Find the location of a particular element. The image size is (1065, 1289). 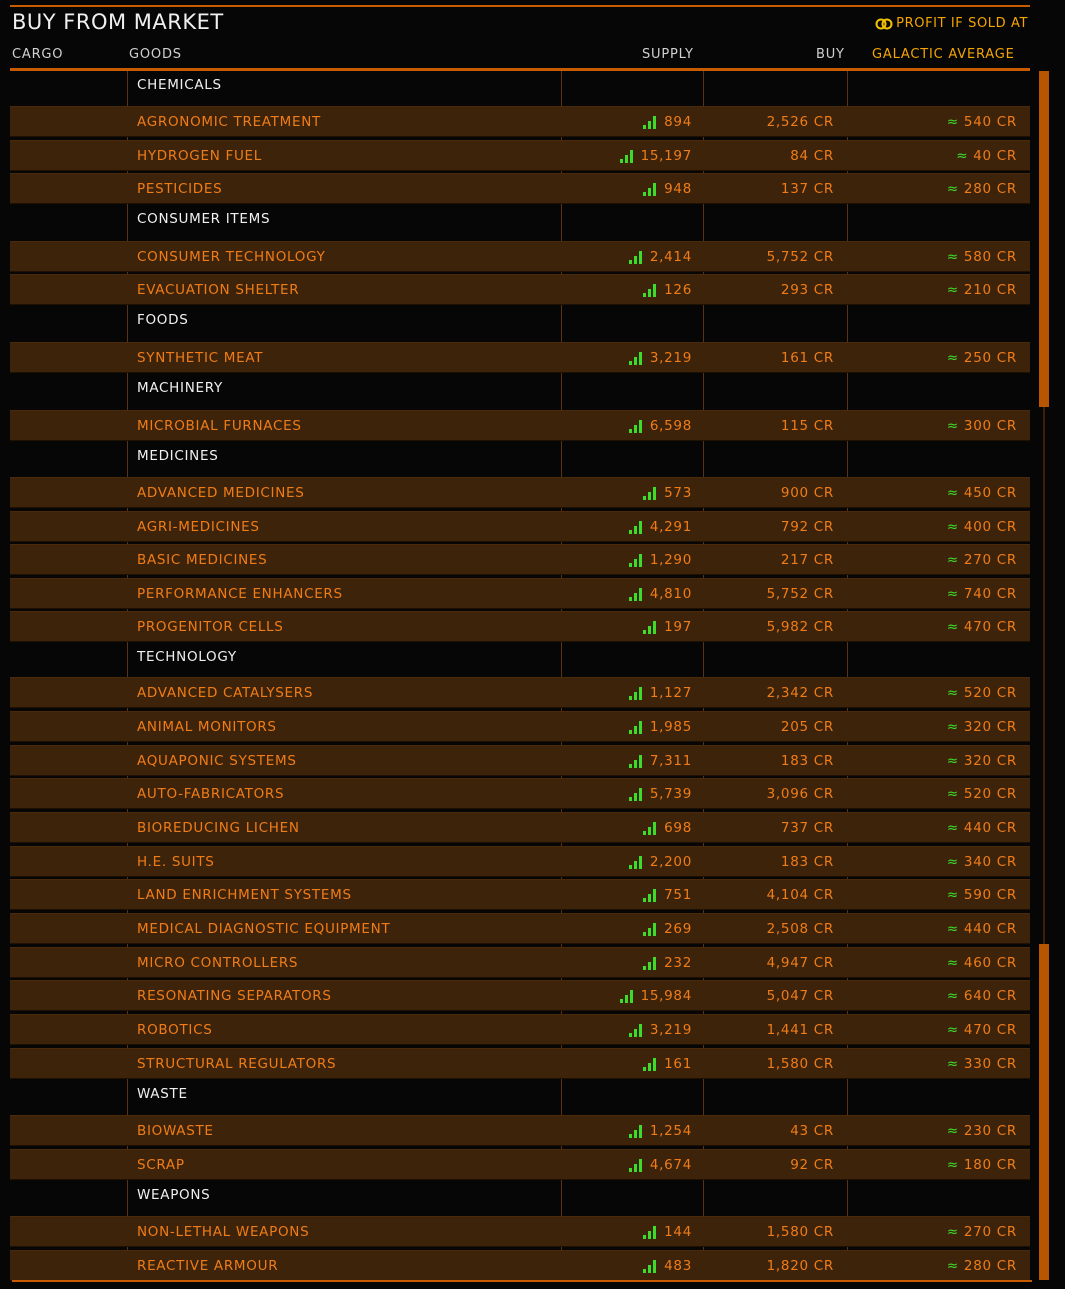

supply-cell: 751 is located at coordinates (667, 895).